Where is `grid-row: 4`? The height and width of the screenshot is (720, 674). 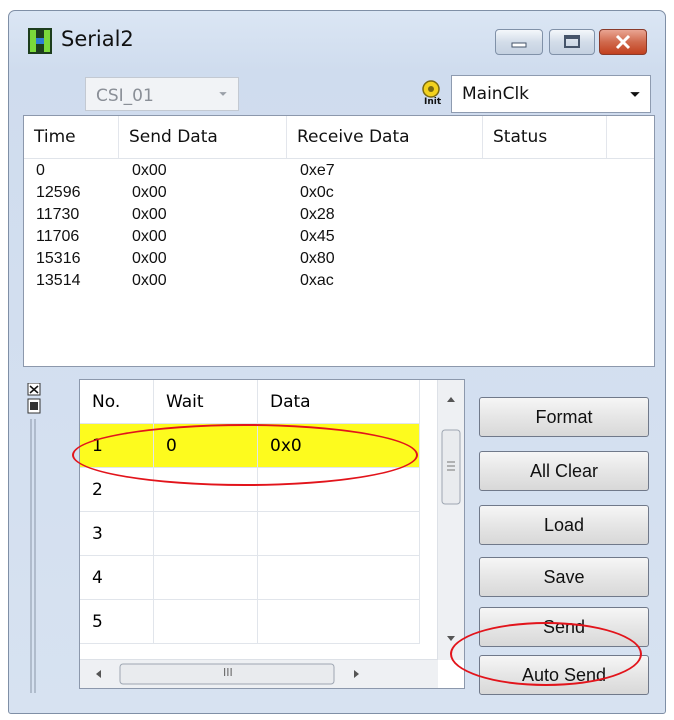 grid-row: 4 is located at coordinates (259, 578).